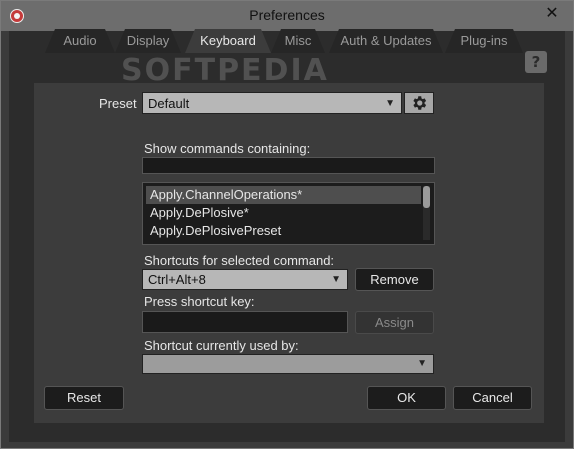 The image size is (574, 449). What do you see at coordinates (239, 260) in the screenshot?
I see `shortcuts-label: Shortcuts for selected command:` at bounding box center [239, 260].